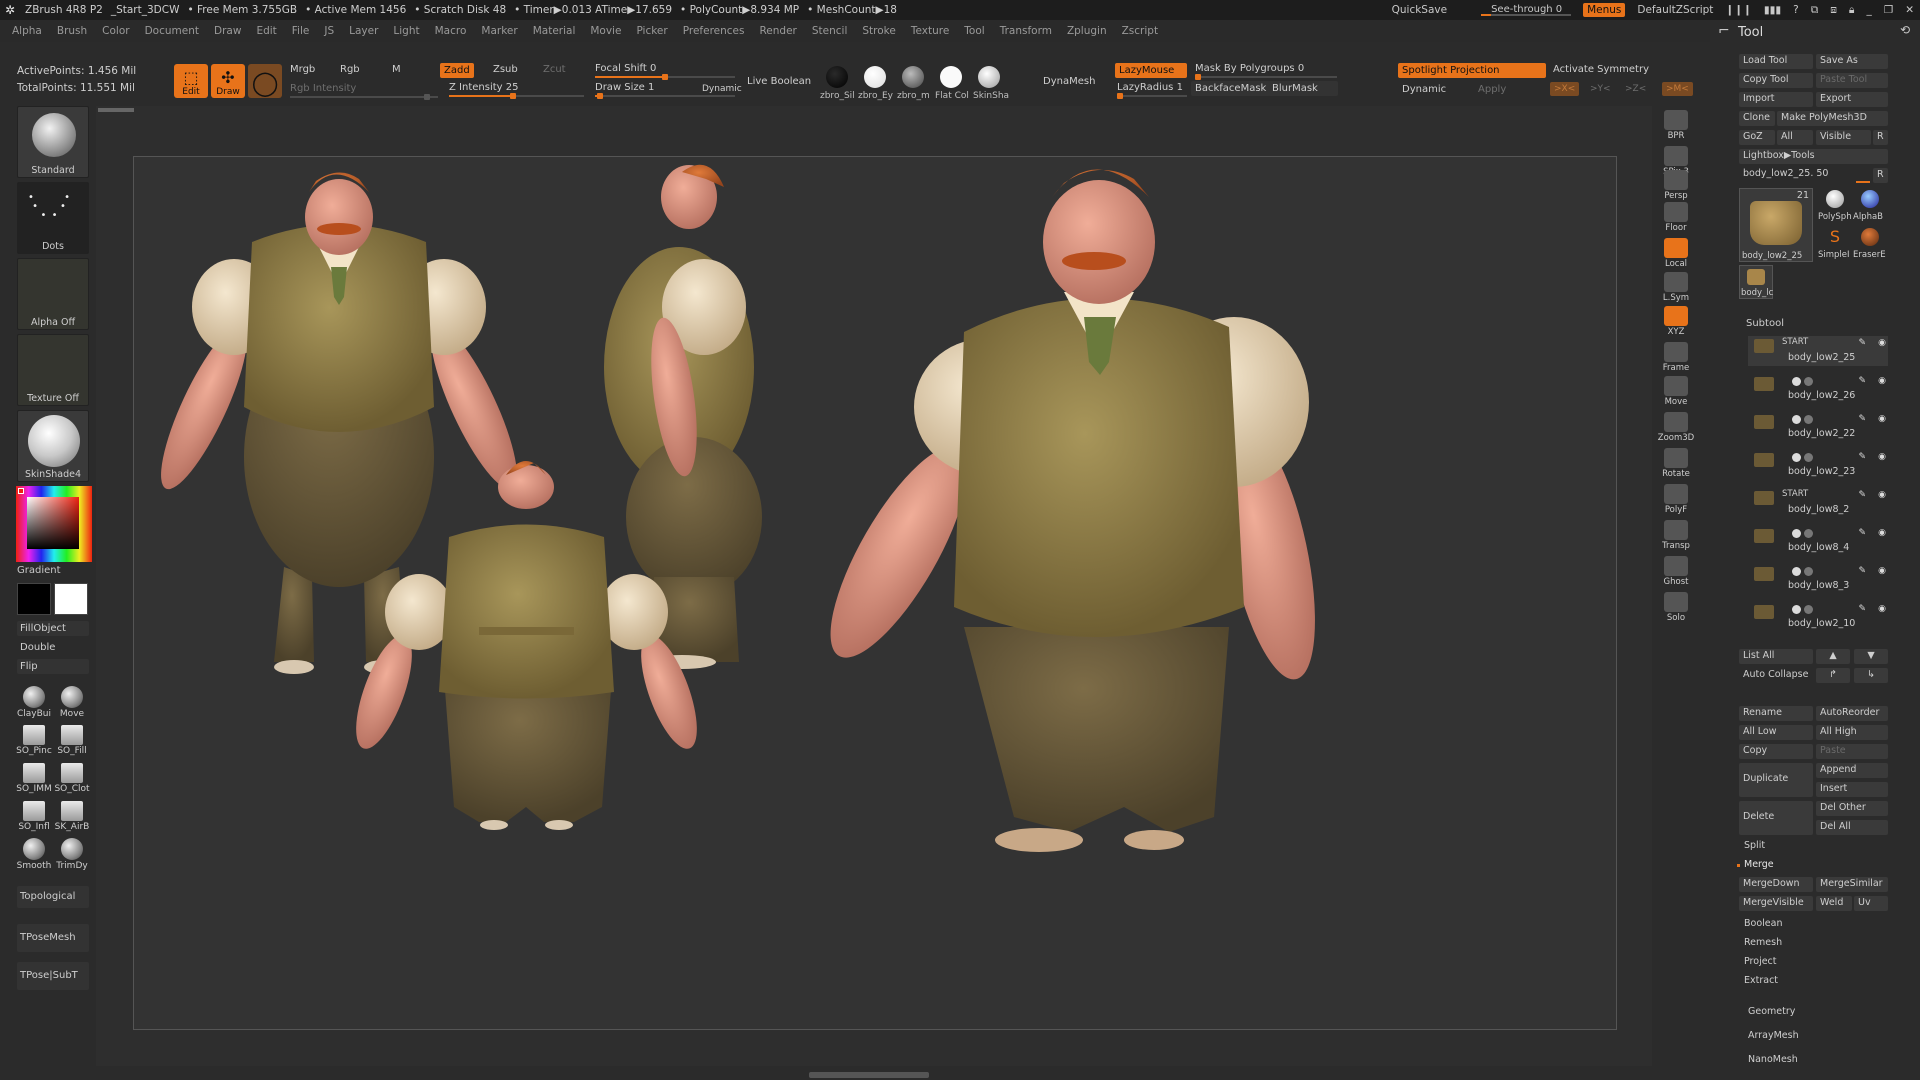 Image resolution: width=1920 pixels, height=1080 pixels. I want to click on lightbox-tools-button: Lightbox▶Tools, so click(1813, 156).